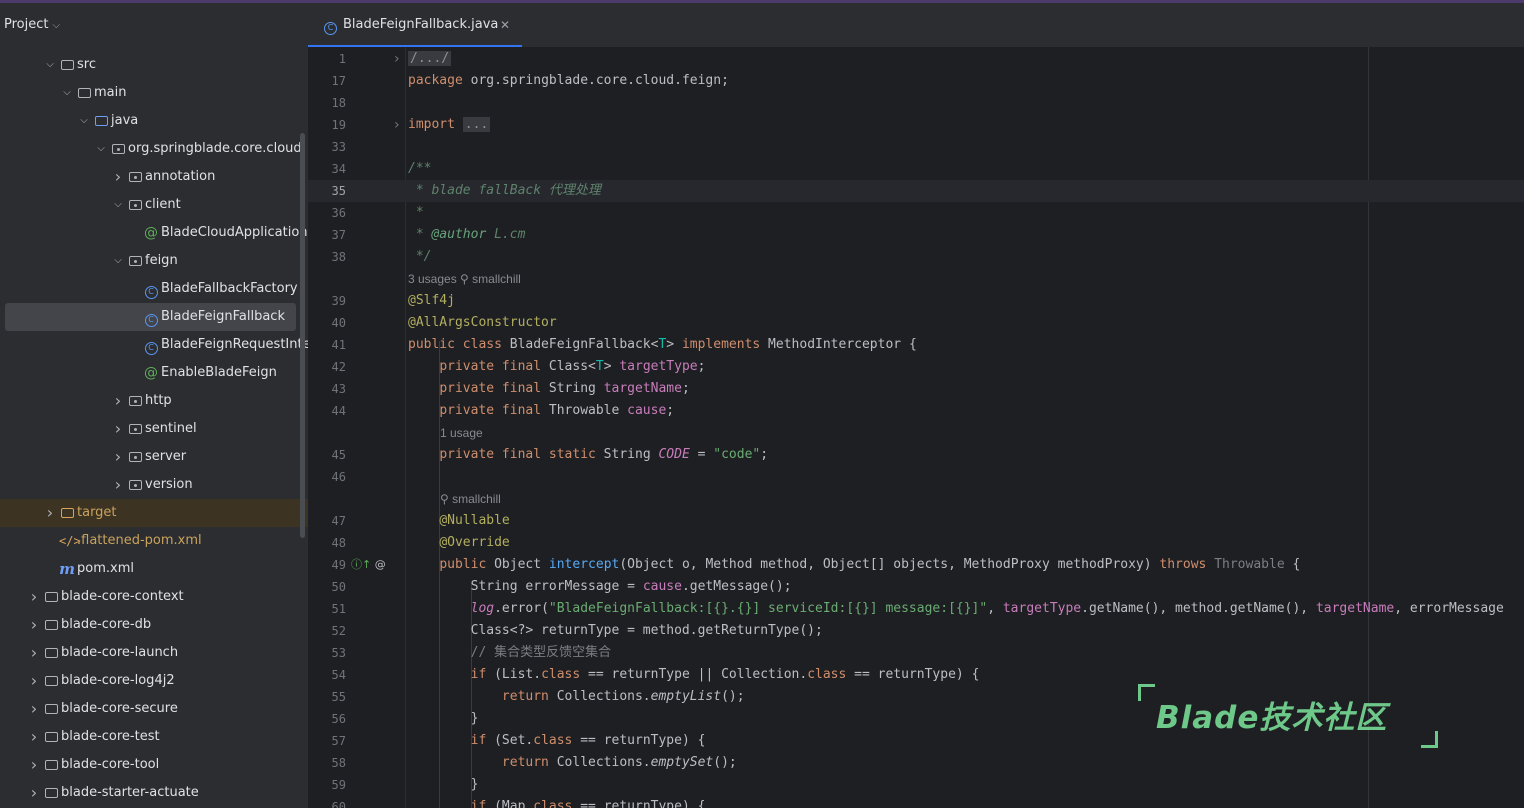 This screenshot has height=808, width=1524. What do you see at coordinates (154, 625) in the screenshot?
I see `tree-item-blade-core-db: › blade-core-db` at bounding box center [154, 625].